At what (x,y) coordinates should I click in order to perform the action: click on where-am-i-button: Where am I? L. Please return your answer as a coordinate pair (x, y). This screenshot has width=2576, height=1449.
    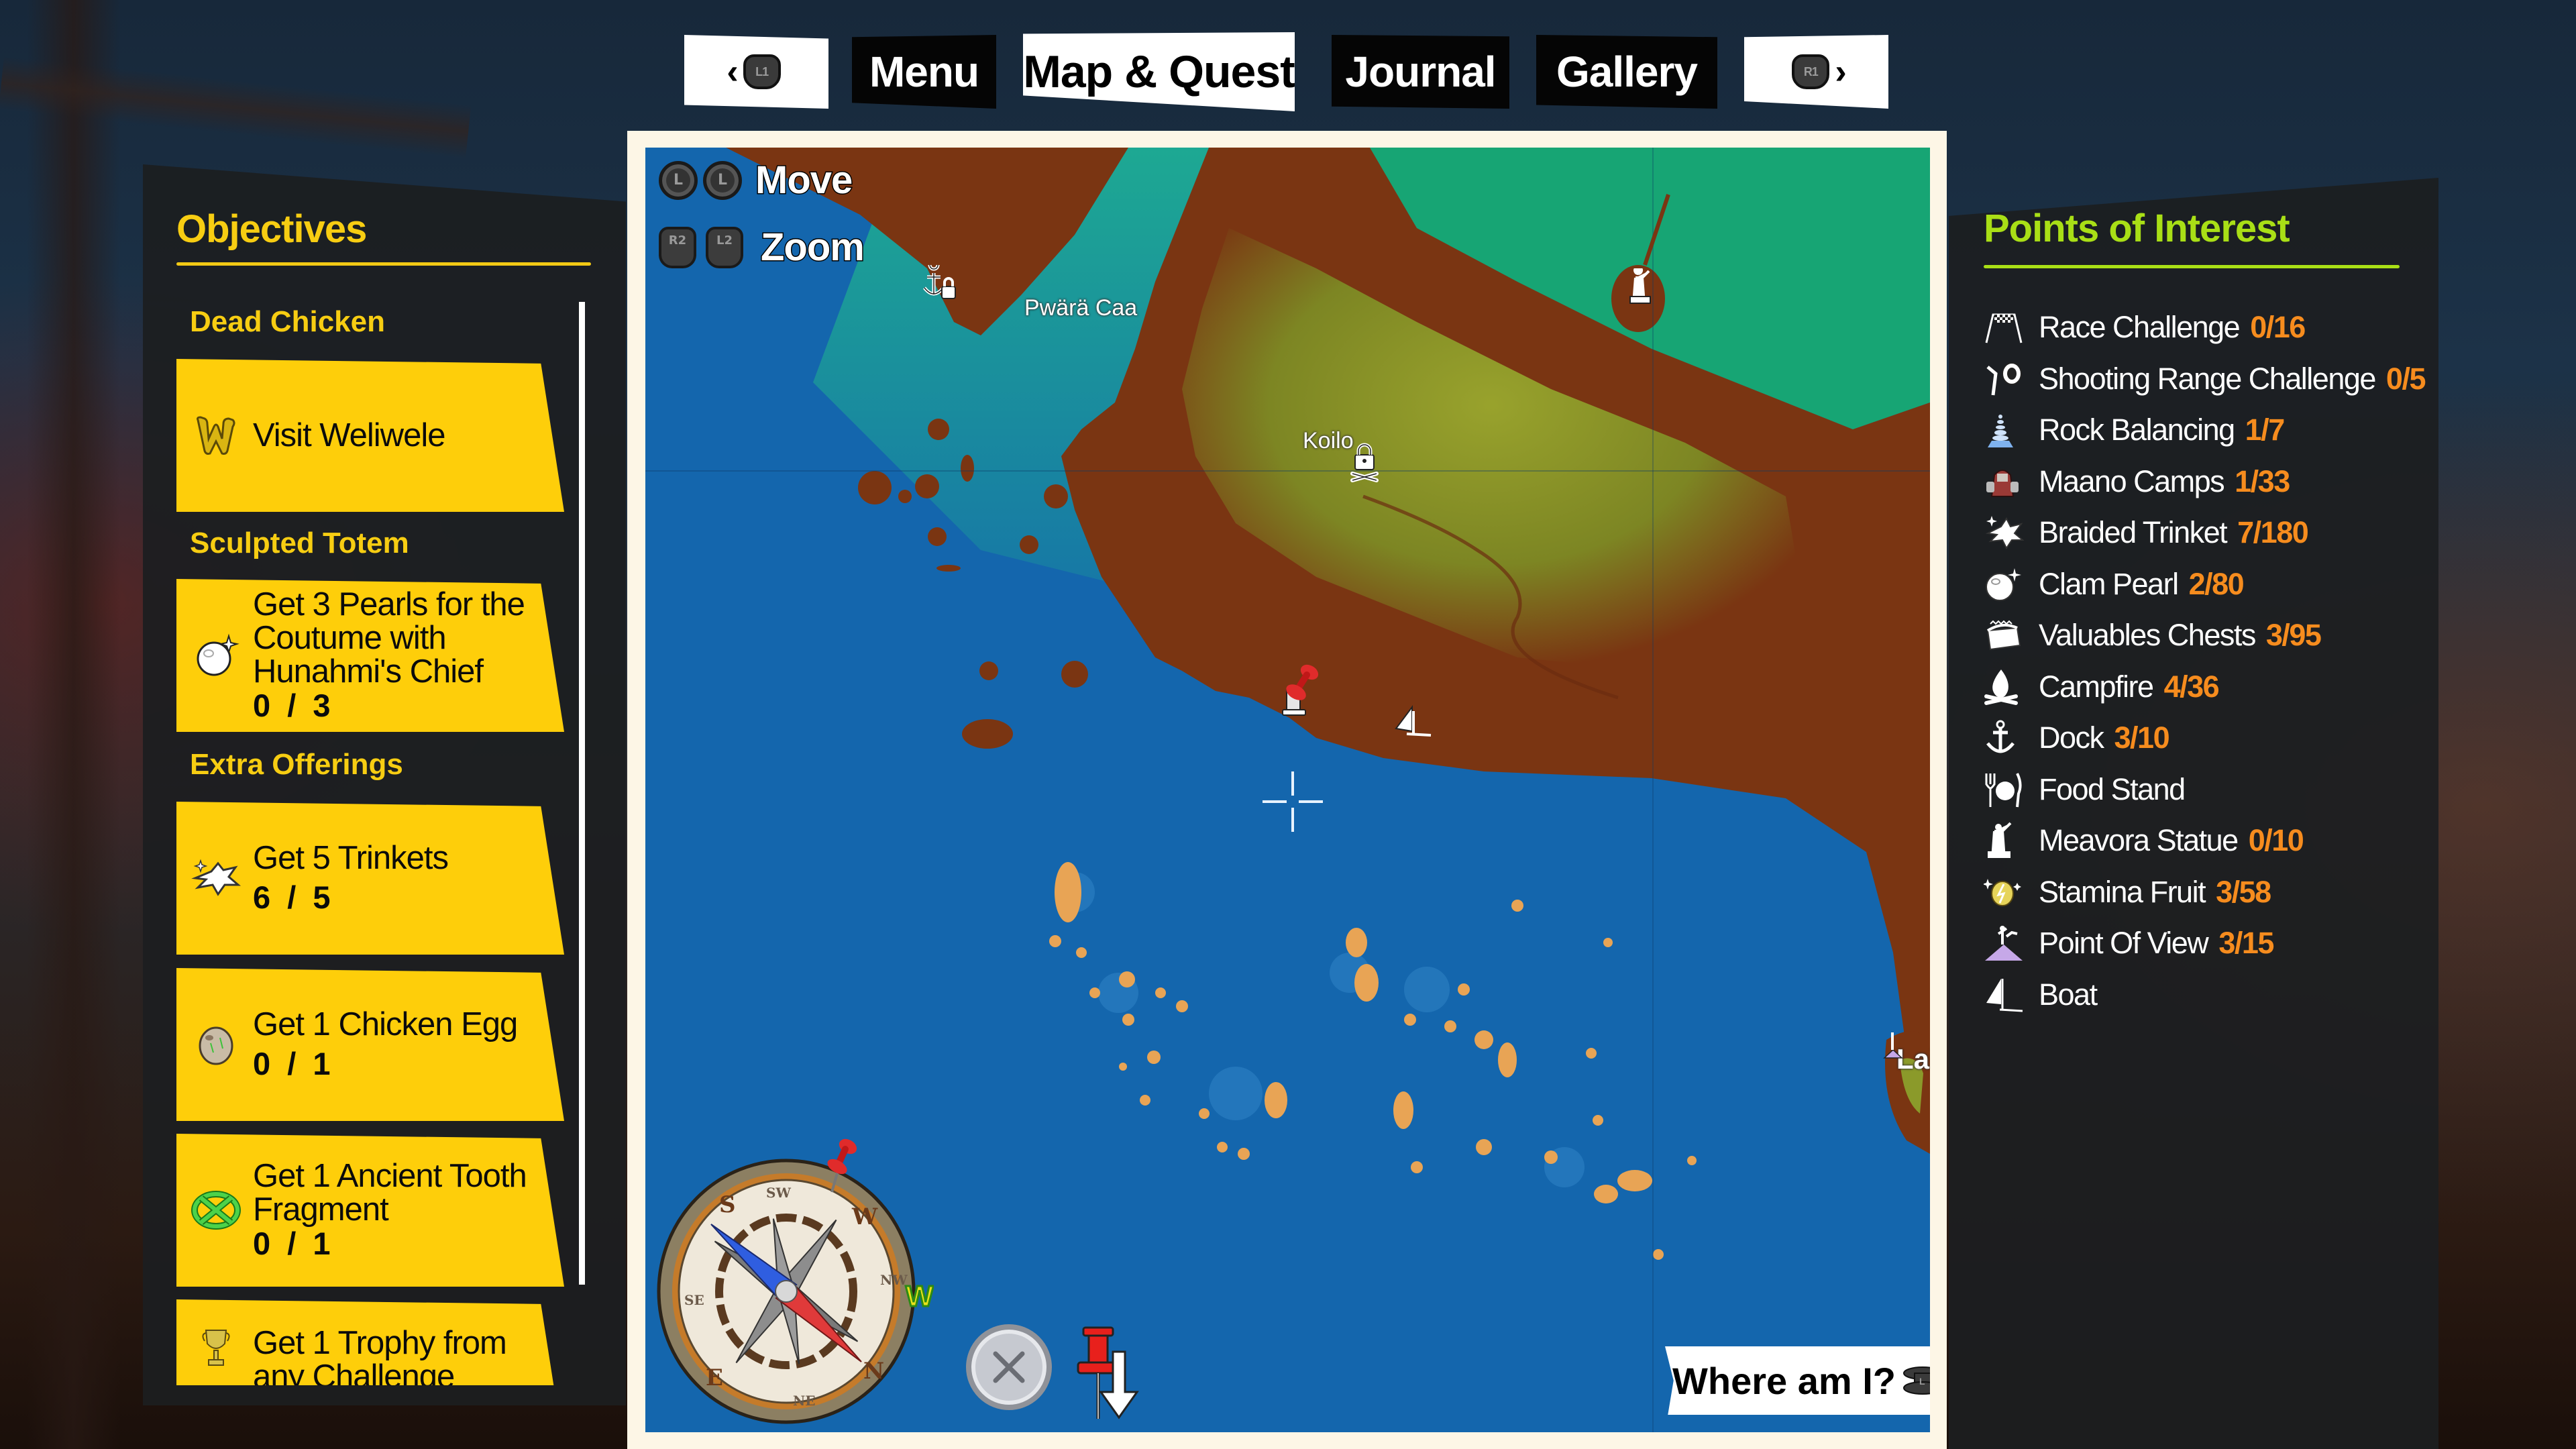
    Looking at the image, I should click on (1797, 1380).